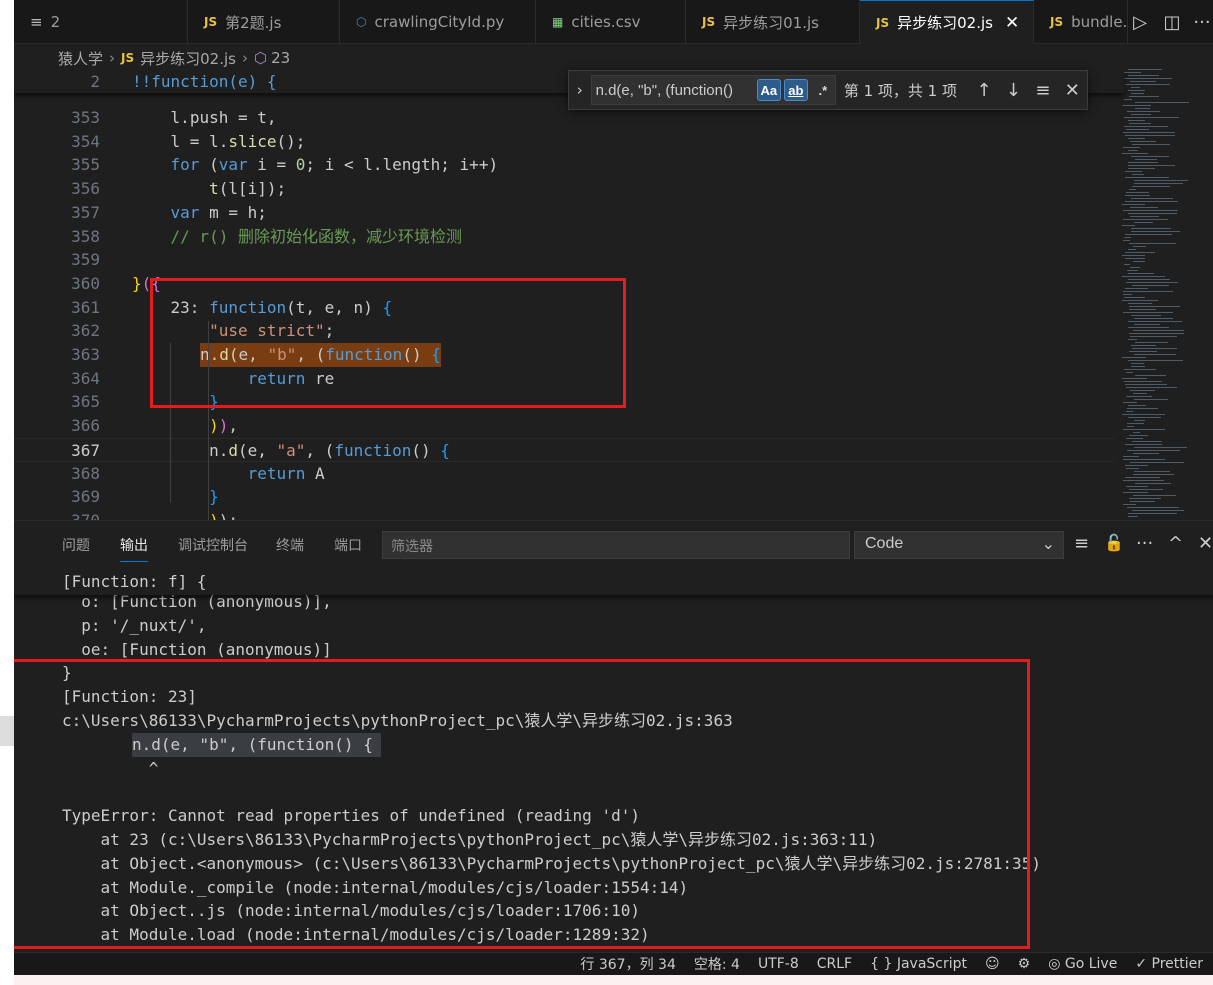 This screenshot has width=1213, height=985. What do you see at coordinates (564, 237) in the screenshot?
I see `code-line: 358 // r() 删除初始化函数，减少环境检测` at bounding box center [564, 237].